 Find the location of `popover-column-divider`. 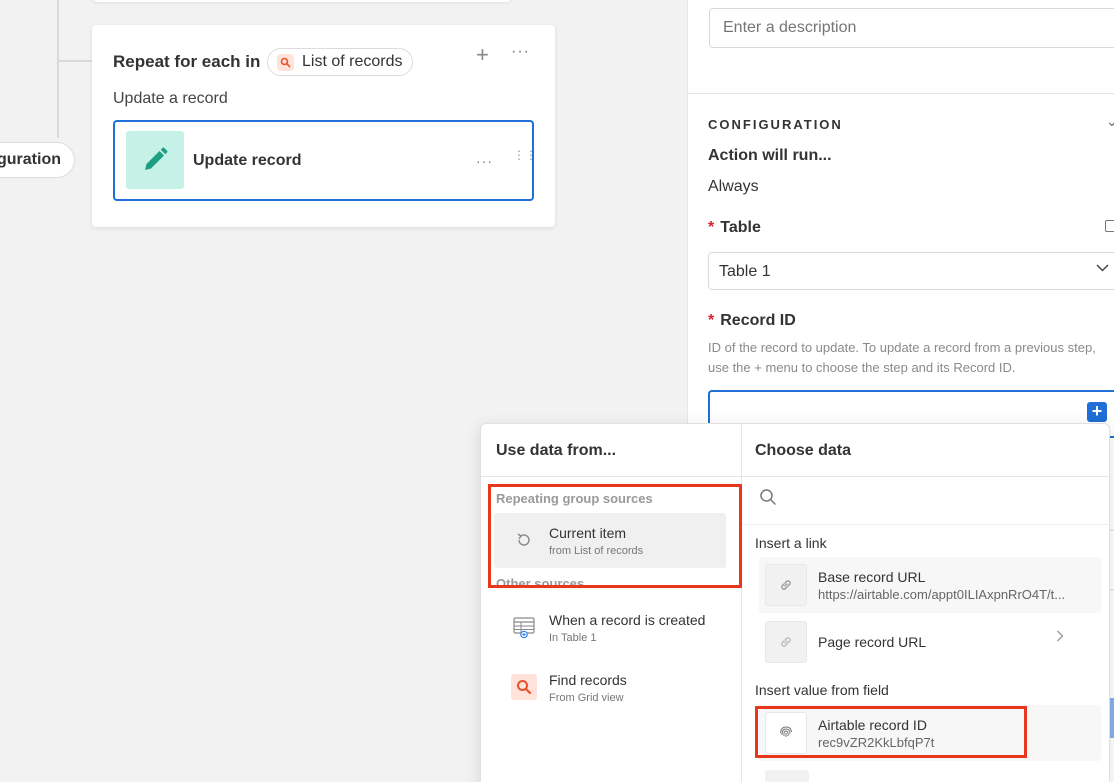

popover-column-divider is located at coordinates (741, 603).